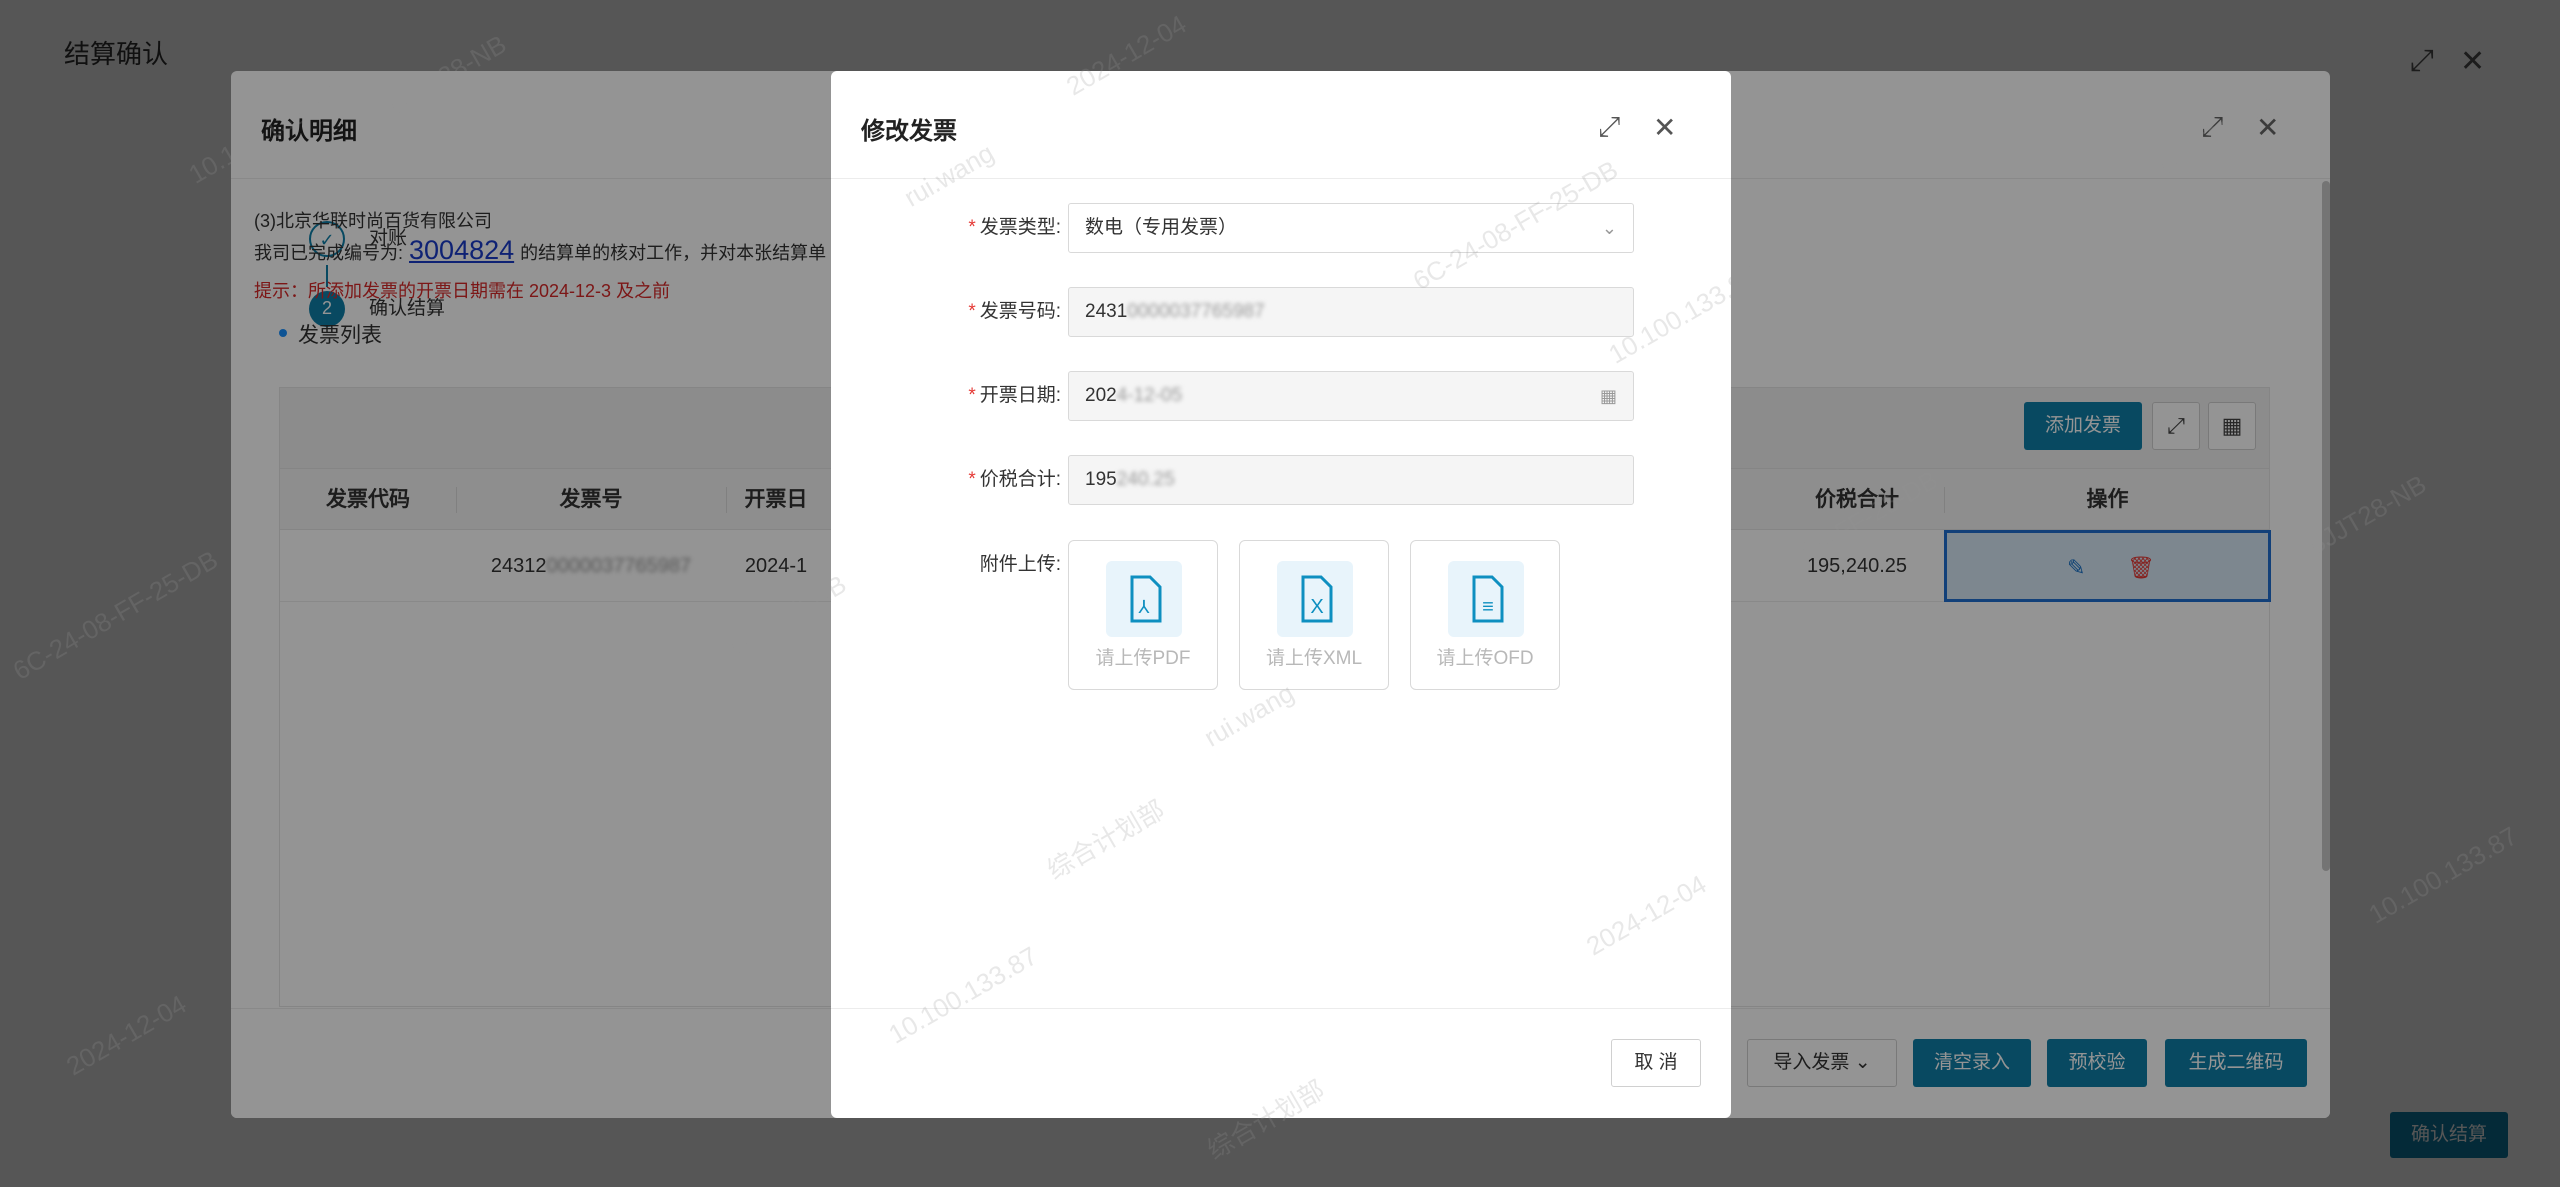 The image size is (2560, 1187). What do you see at coordinates (1351, 312) in the screenshot?
I see `invoice-number-input: 24310000037765987` at bounding box center [1351, 312].